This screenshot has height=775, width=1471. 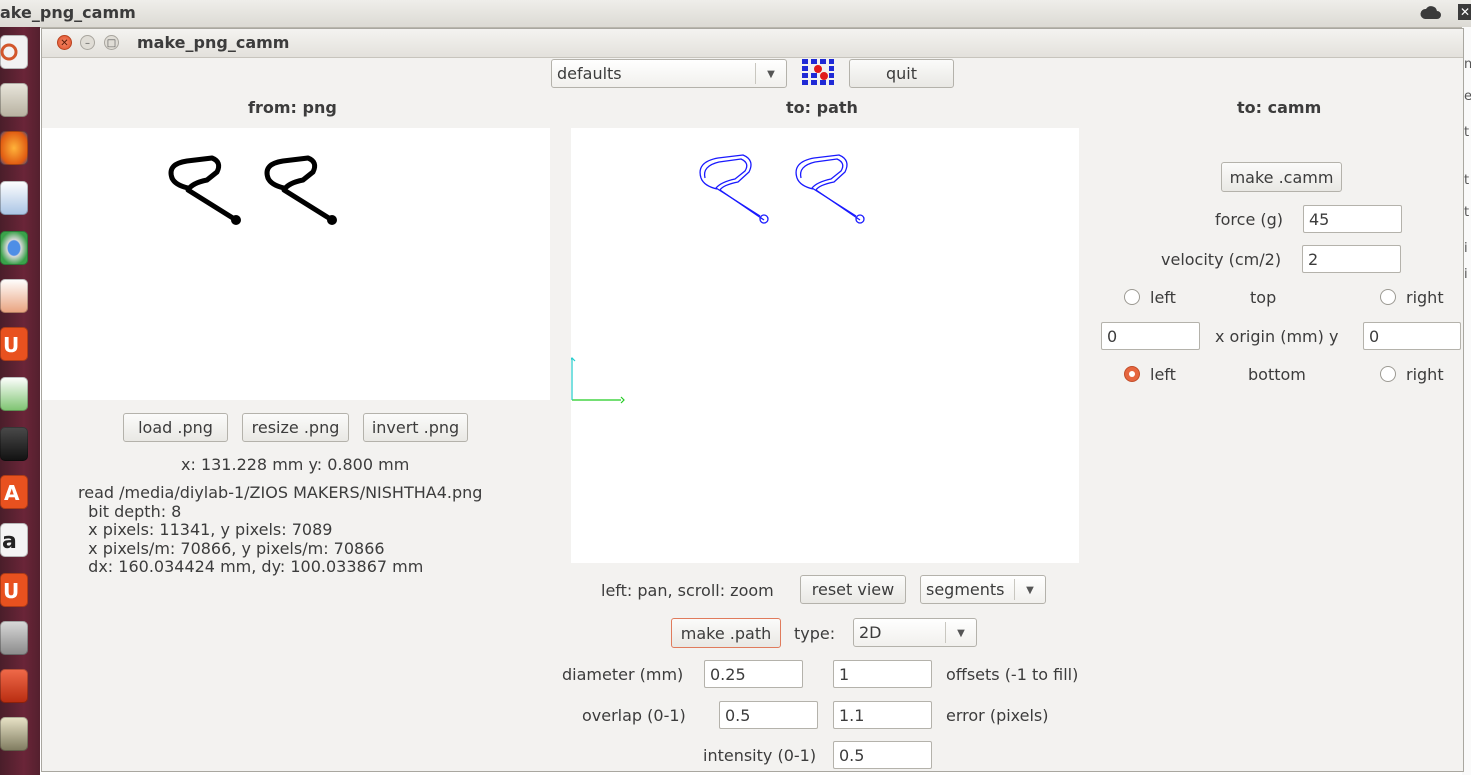 What do you see at coordinates (1150, 336) in the screenshot?
I see `x-origin-input` at bounding box center [1150, 336].